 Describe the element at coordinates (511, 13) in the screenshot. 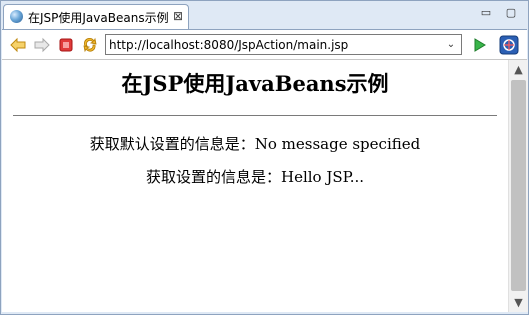

I see `maximize-icon: ▢` at that location.